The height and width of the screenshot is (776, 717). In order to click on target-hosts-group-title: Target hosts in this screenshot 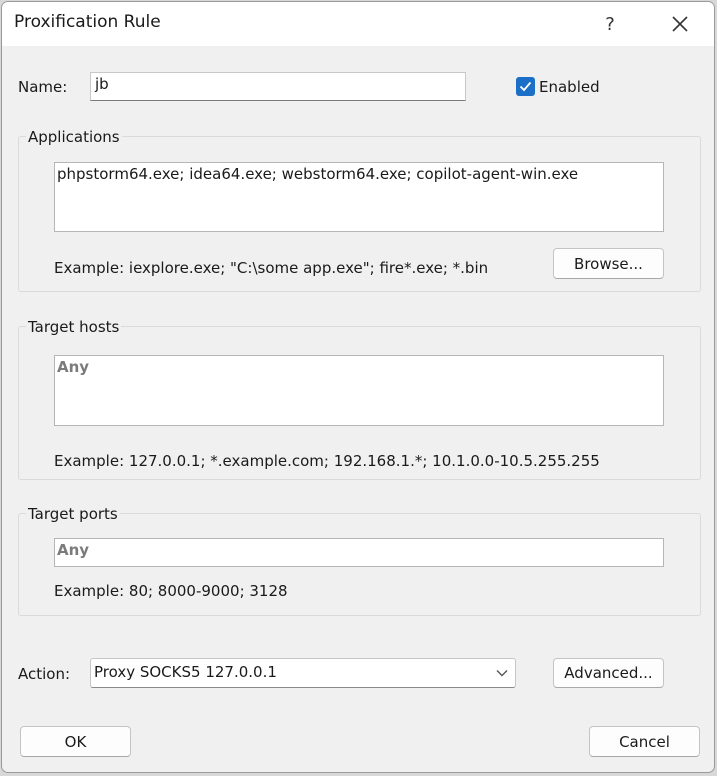, I will do `click(74, 327)`.